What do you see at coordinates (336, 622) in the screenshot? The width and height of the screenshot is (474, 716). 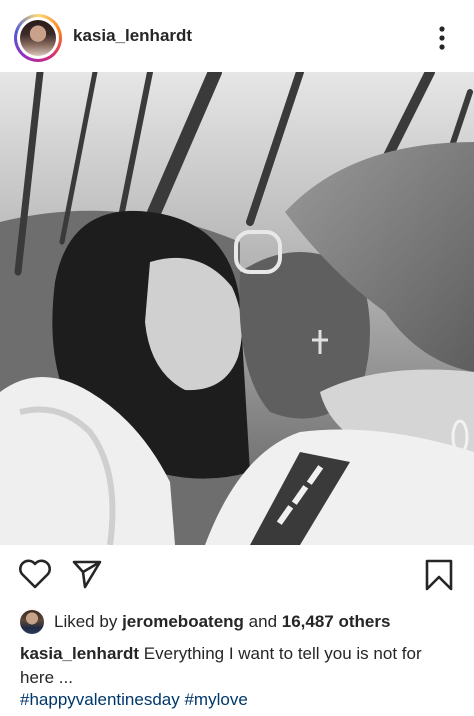 I see `likes-count: 16,487 others` at bounding box center [336, 622].